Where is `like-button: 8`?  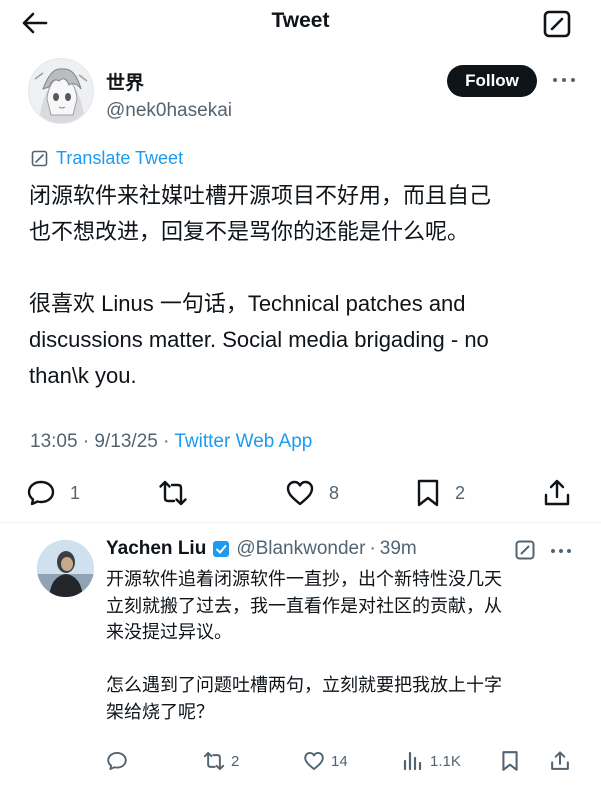
like-button: 8 is located at coordinates (312, 493).